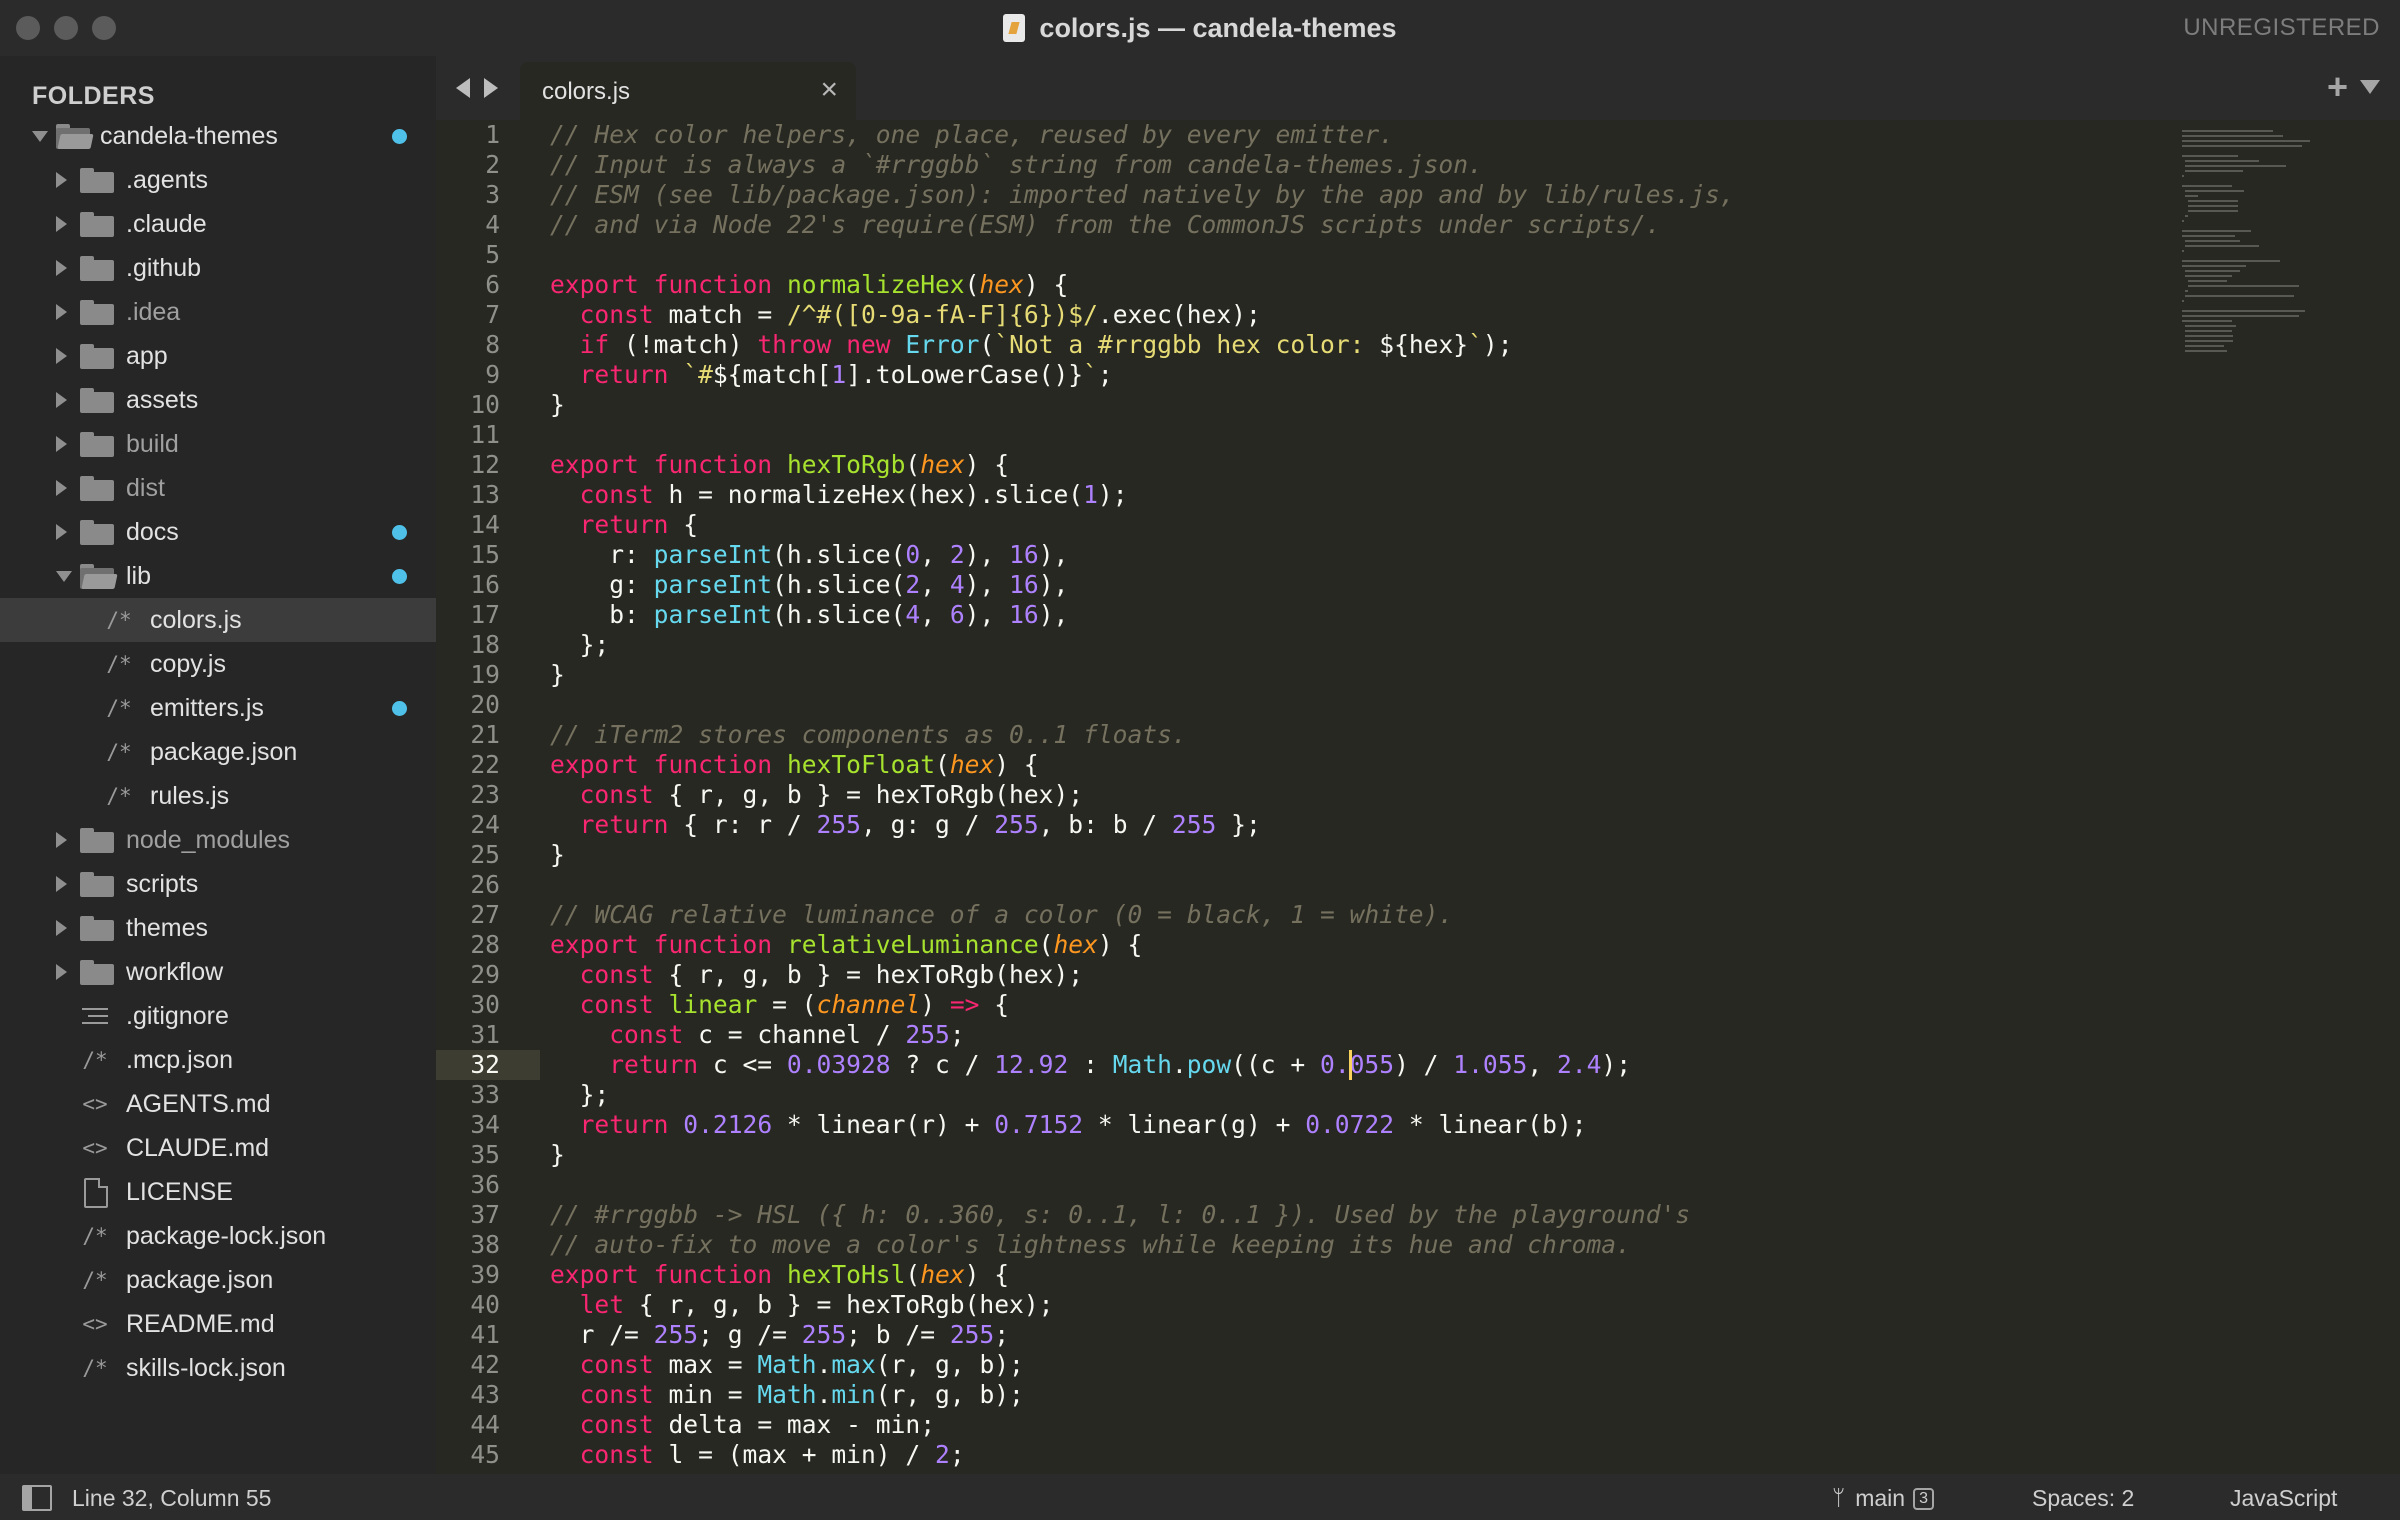  Describe the element at coordinates (218, 180) in the screenshot. I see `sidebar-item-agents: .agents` at that location.